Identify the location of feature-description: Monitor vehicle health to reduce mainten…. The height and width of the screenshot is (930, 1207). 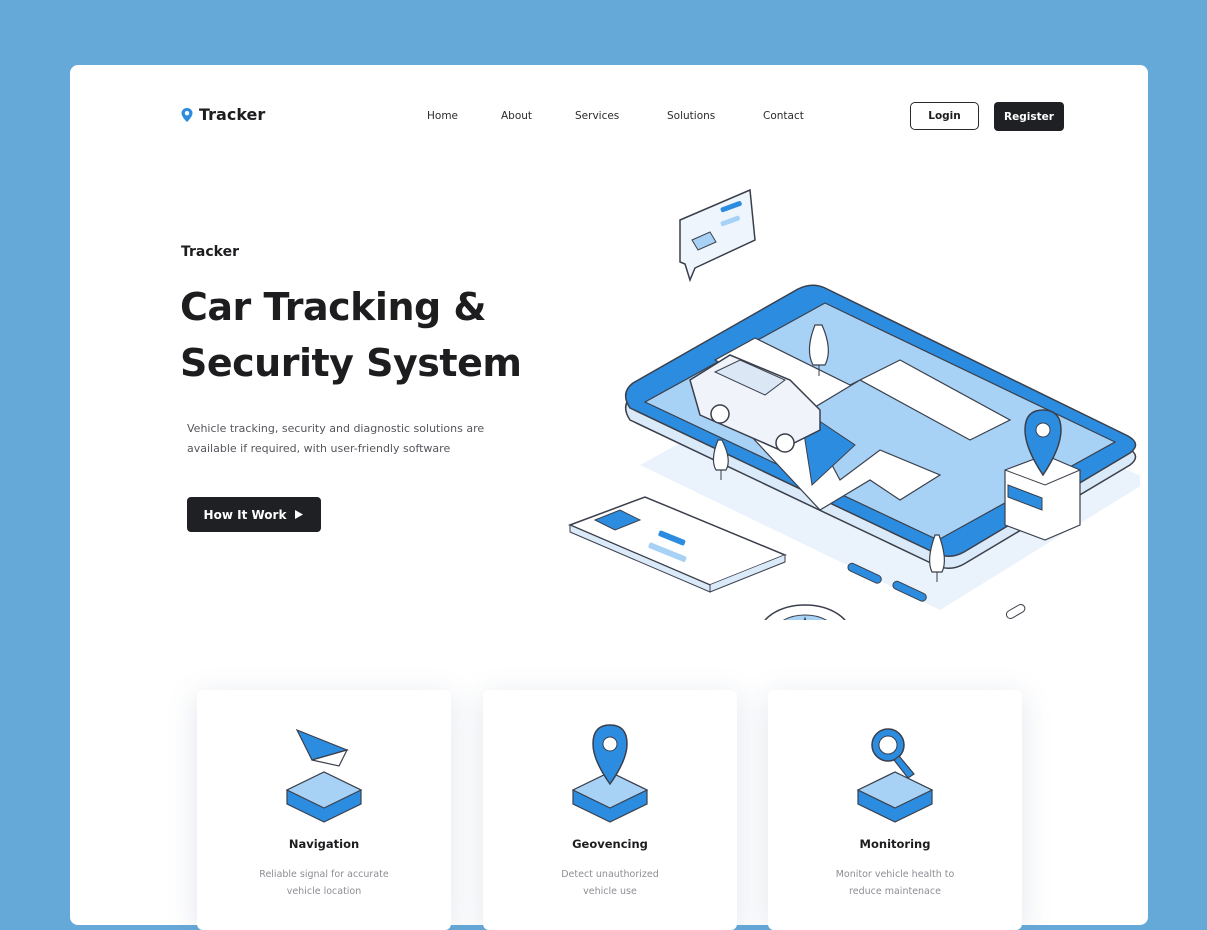
(895, 883).